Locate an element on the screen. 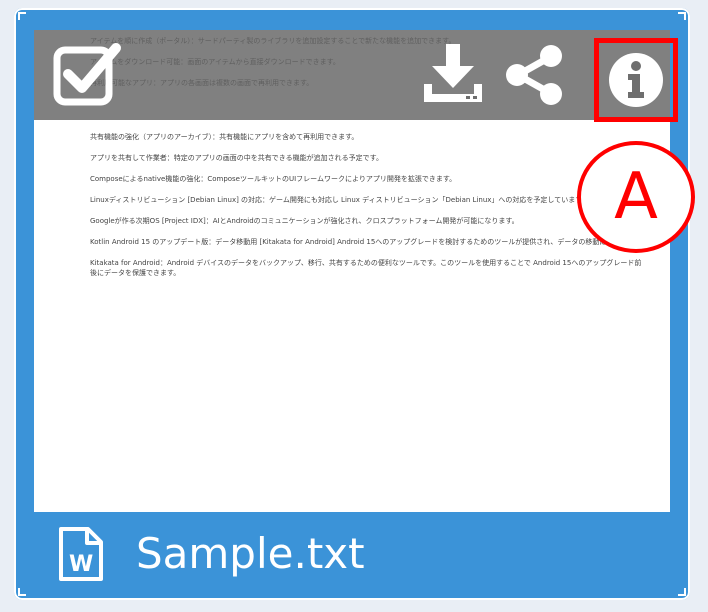 The image size is (708, 612). info-icon is located at coordinates (636, 80).